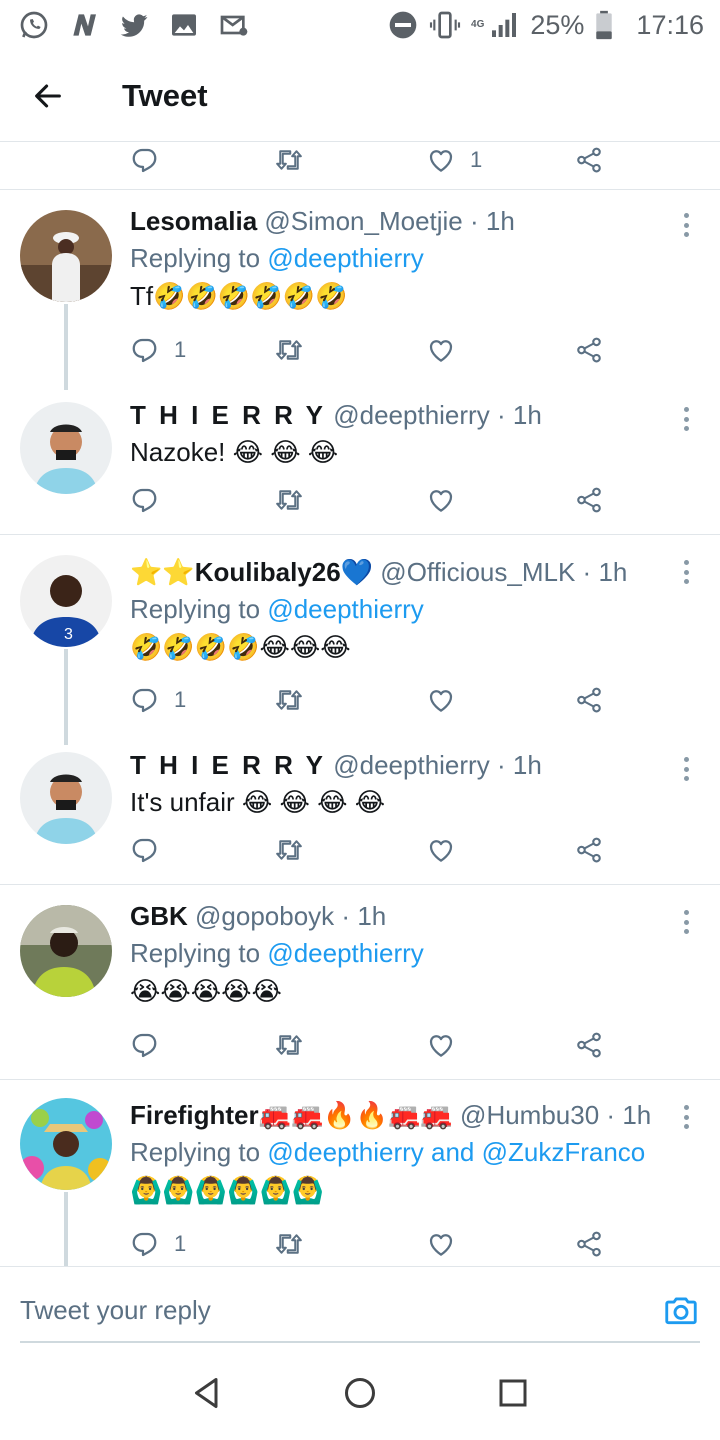  What do you see at coordinates (207, 1393) in the screenshot?
I see `nav-back-button` at bounding box center [207, 1393].